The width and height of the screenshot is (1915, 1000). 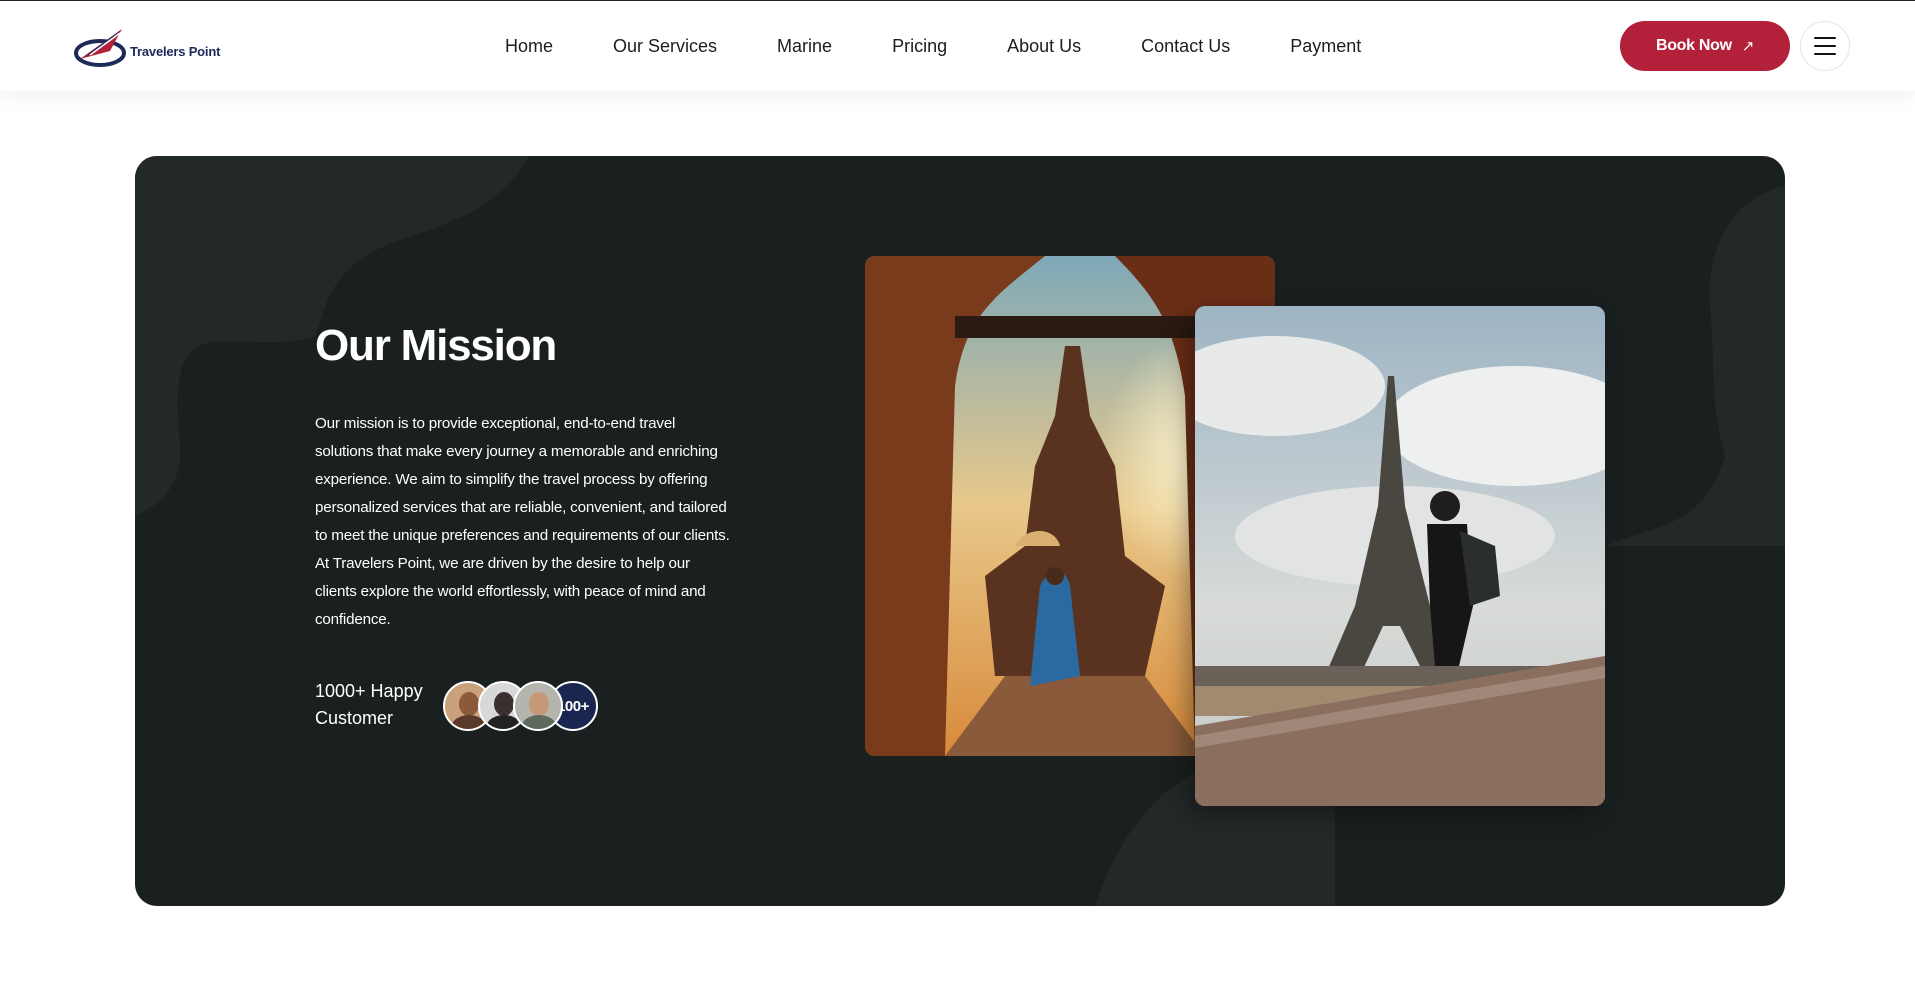 What do you see at coordinates (436, 345) in the screenshot?
I see `mission-title: Our Mission` at bounding box center [436, 345].